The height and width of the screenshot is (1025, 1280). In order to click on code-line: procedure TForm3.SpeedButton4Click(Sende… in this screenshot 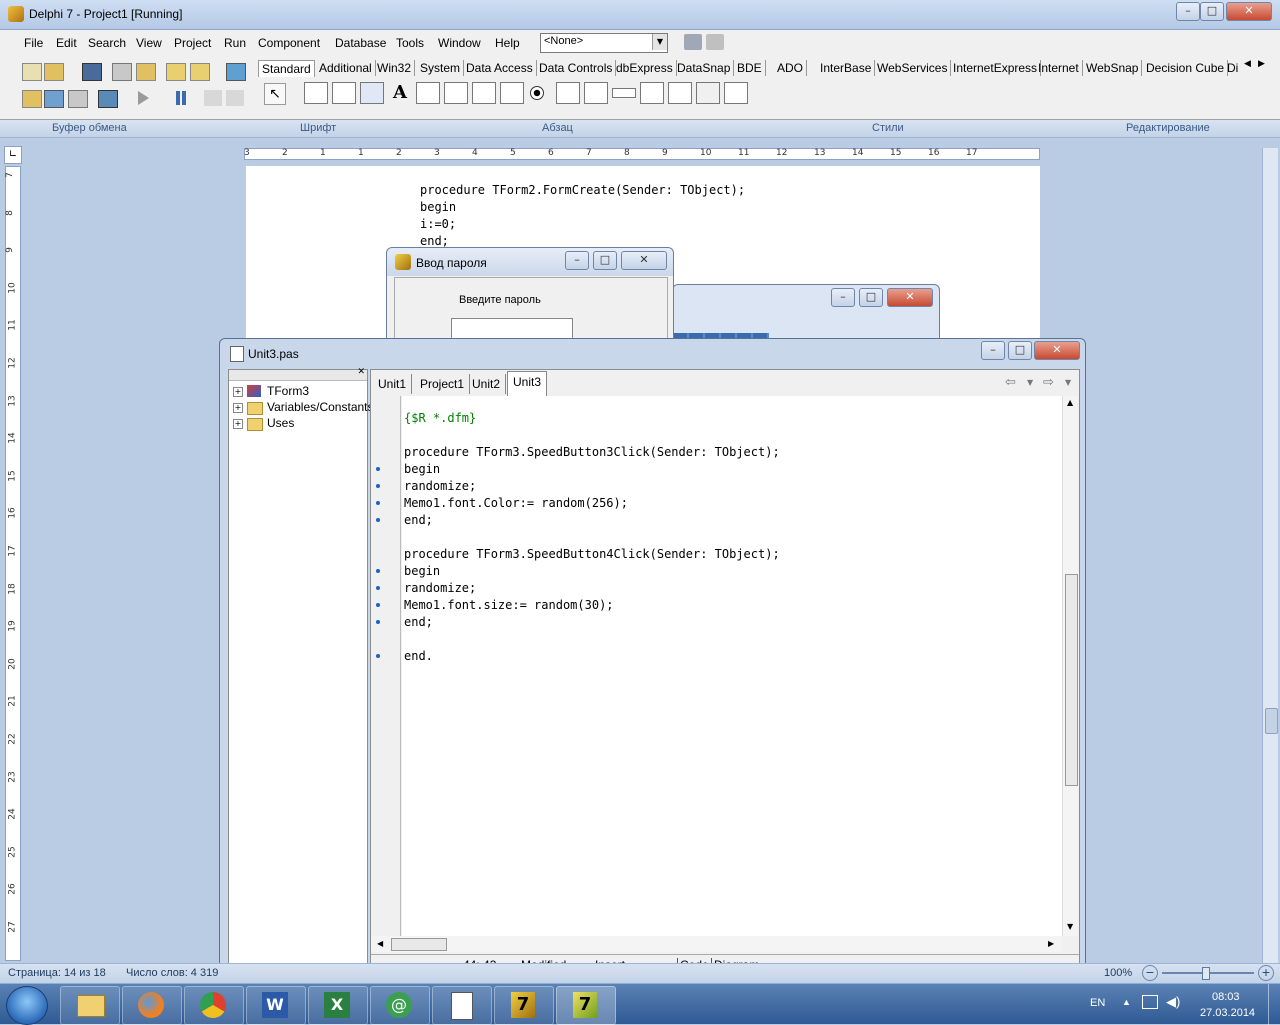, I will do `click(592, 554)`.